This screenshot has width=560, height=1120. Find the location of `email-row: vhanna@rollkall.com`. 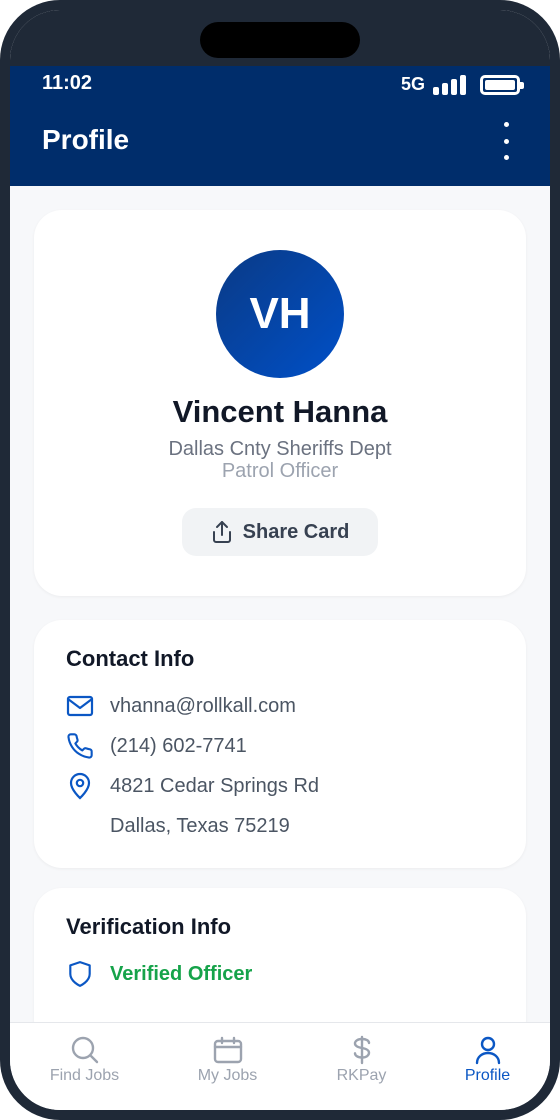

email-row: vhanna@rollkall.com is located at coordinates (181, 706).